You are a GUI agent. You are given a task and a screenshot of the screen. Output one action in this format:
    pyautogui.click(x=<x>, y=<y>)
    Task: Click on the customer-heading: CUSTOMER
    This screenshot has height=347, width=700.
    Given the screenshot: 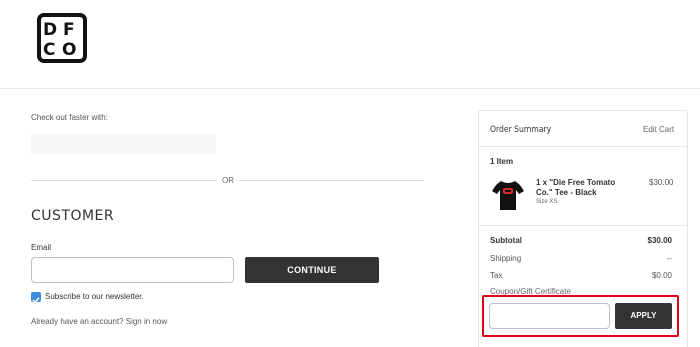 What is the action you would take?
    pyautogui.click(x=73, y=216)
    